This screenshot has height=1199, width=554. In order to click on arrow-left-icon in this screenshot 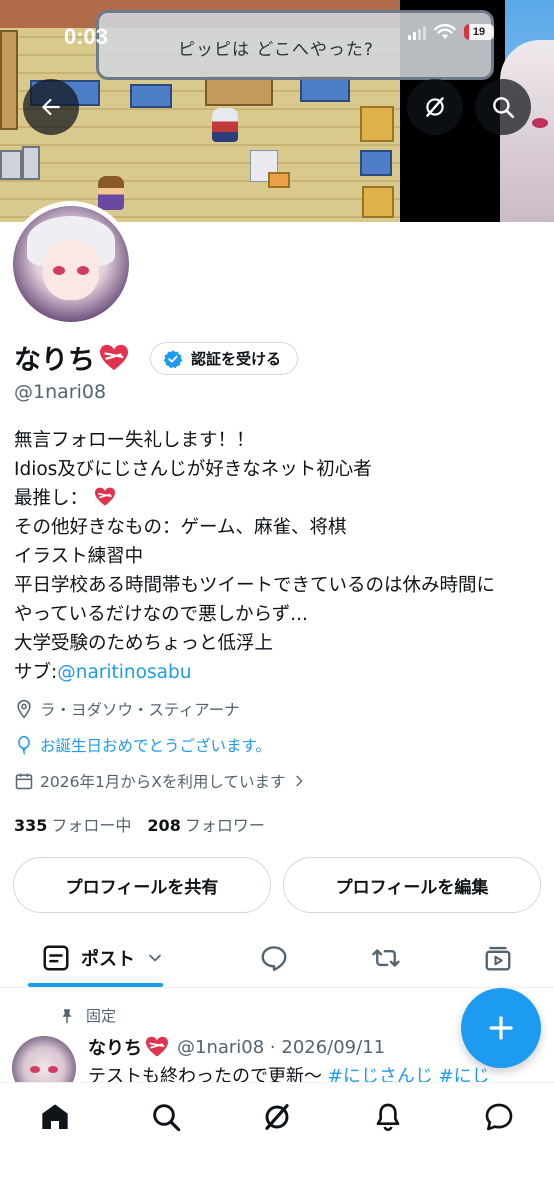, I will do `click(50, 107)`.